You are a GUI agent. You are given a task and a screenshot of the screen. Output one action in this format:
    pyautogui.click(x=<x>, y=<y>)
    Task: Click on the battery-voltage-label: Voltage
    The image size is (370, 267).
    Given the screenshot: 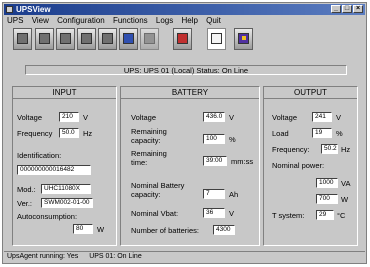 What is the action you would take?
    pyautogui.click(x=144, y=117)
    